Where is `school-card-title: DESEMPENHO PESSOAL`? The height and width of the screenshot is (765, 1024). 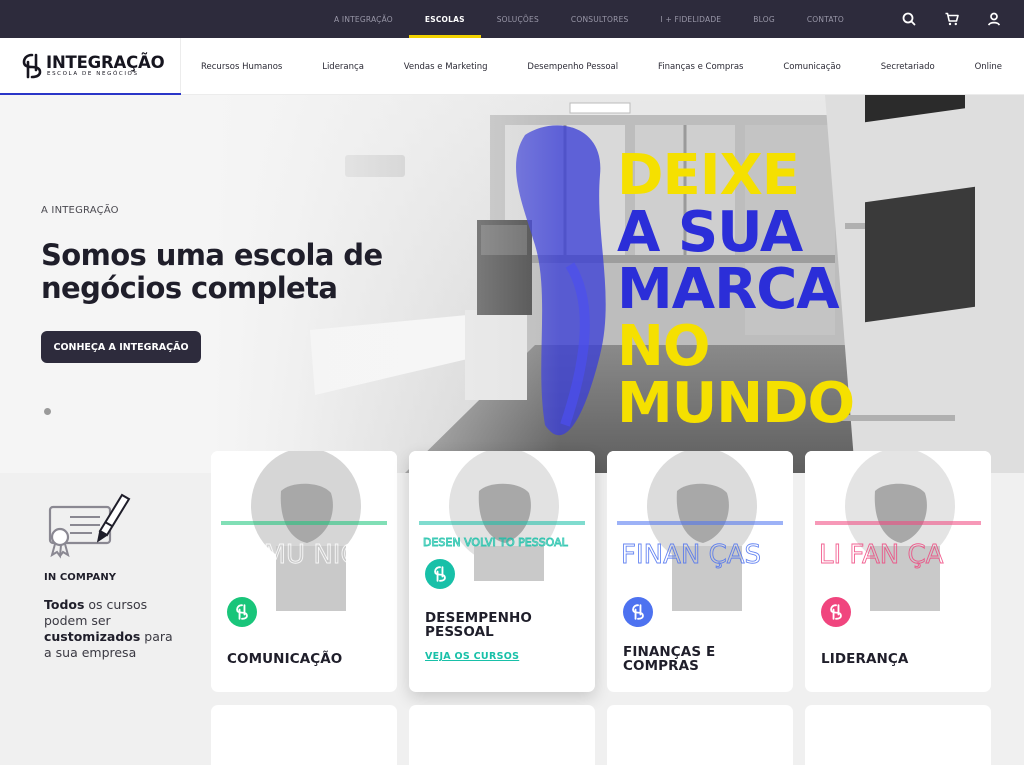
school-card-title: DESEMPENHO PESSOAL is located at coordinates (478, 625).